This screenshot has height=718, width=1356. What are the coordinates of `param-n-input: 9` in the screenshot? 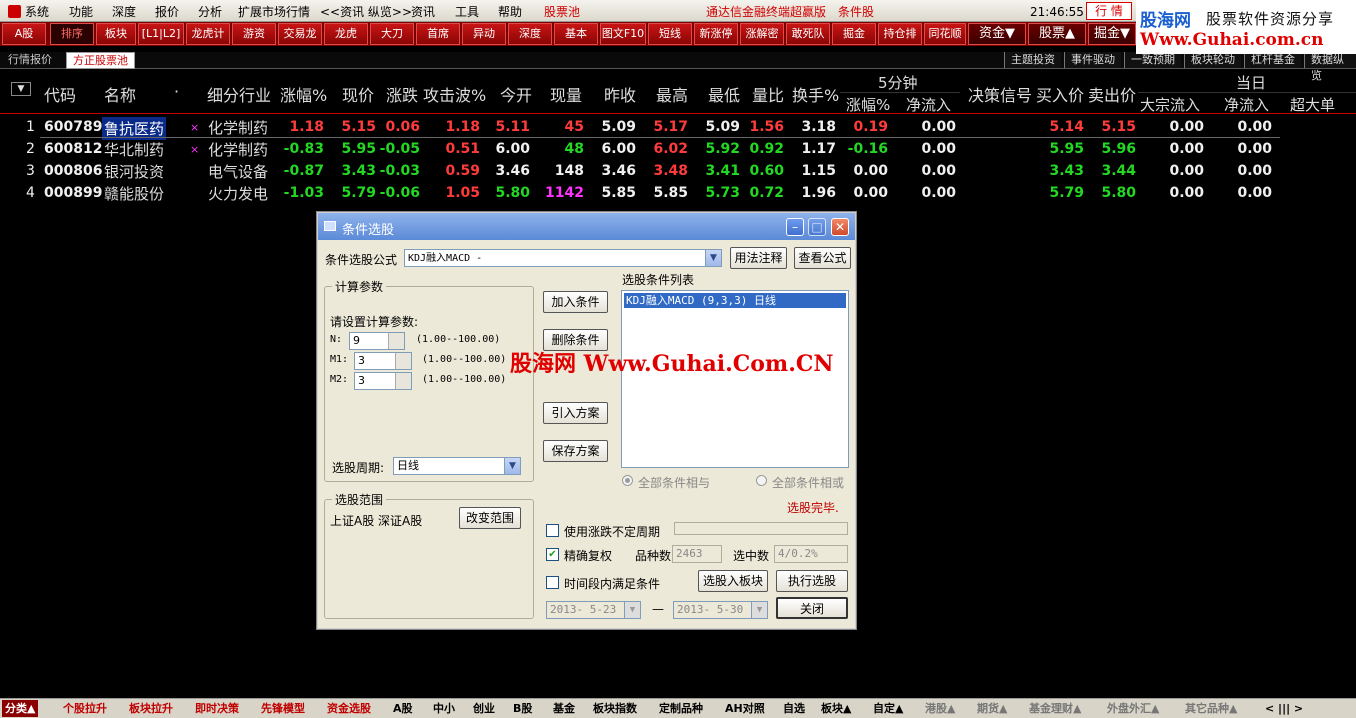 It's located at (377, 341).